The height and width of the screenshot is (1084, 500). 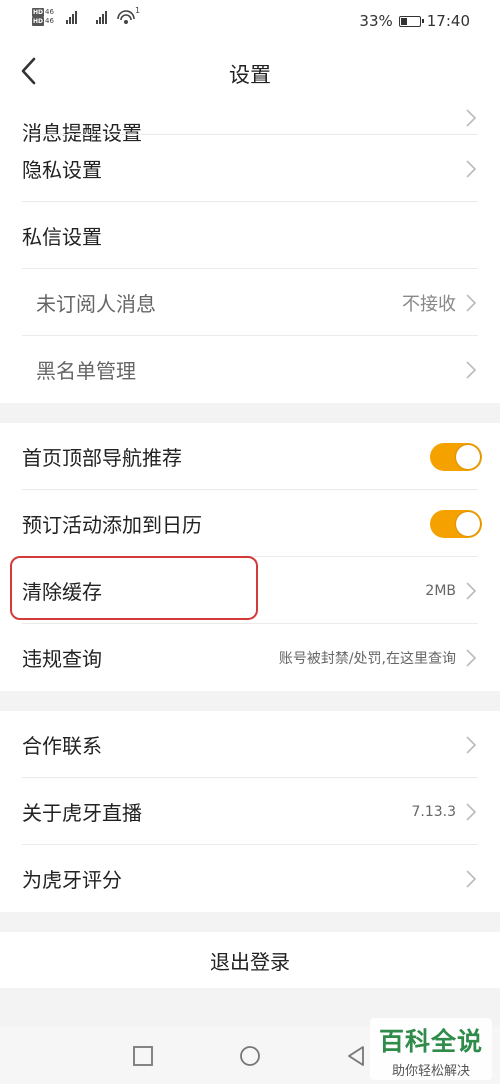 What do you see at coordinates (440, 590) in the screenshot?
I see `cache-size-value: 2MB` at bounding box center [440, 590].